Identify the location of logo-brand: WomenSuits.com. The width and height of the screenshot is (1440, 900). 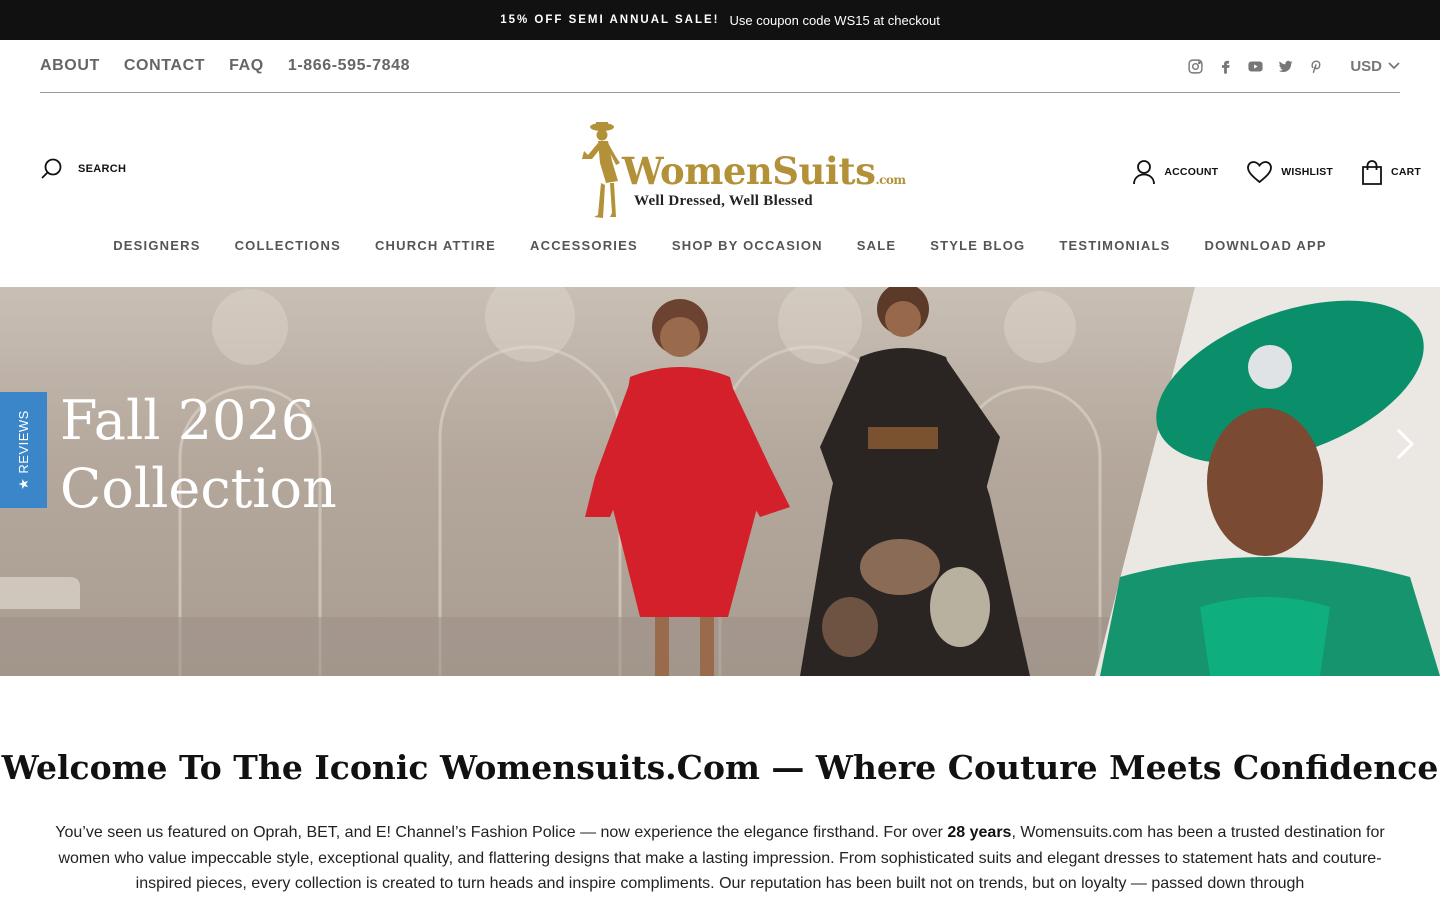
(764, 171).